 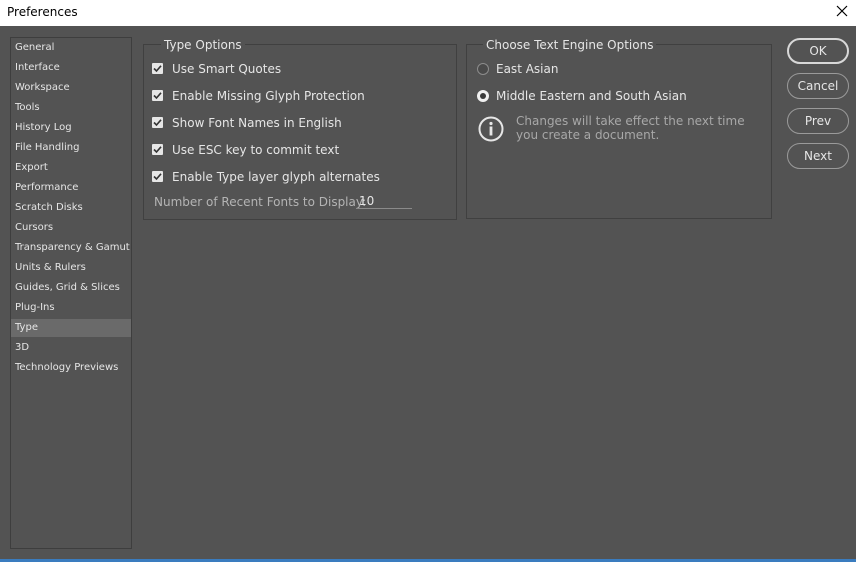 What do you see at coordinates (71, 328) in the screenshot?
I see `sidebar-item-type: Type` at bounding box center [71, 328].